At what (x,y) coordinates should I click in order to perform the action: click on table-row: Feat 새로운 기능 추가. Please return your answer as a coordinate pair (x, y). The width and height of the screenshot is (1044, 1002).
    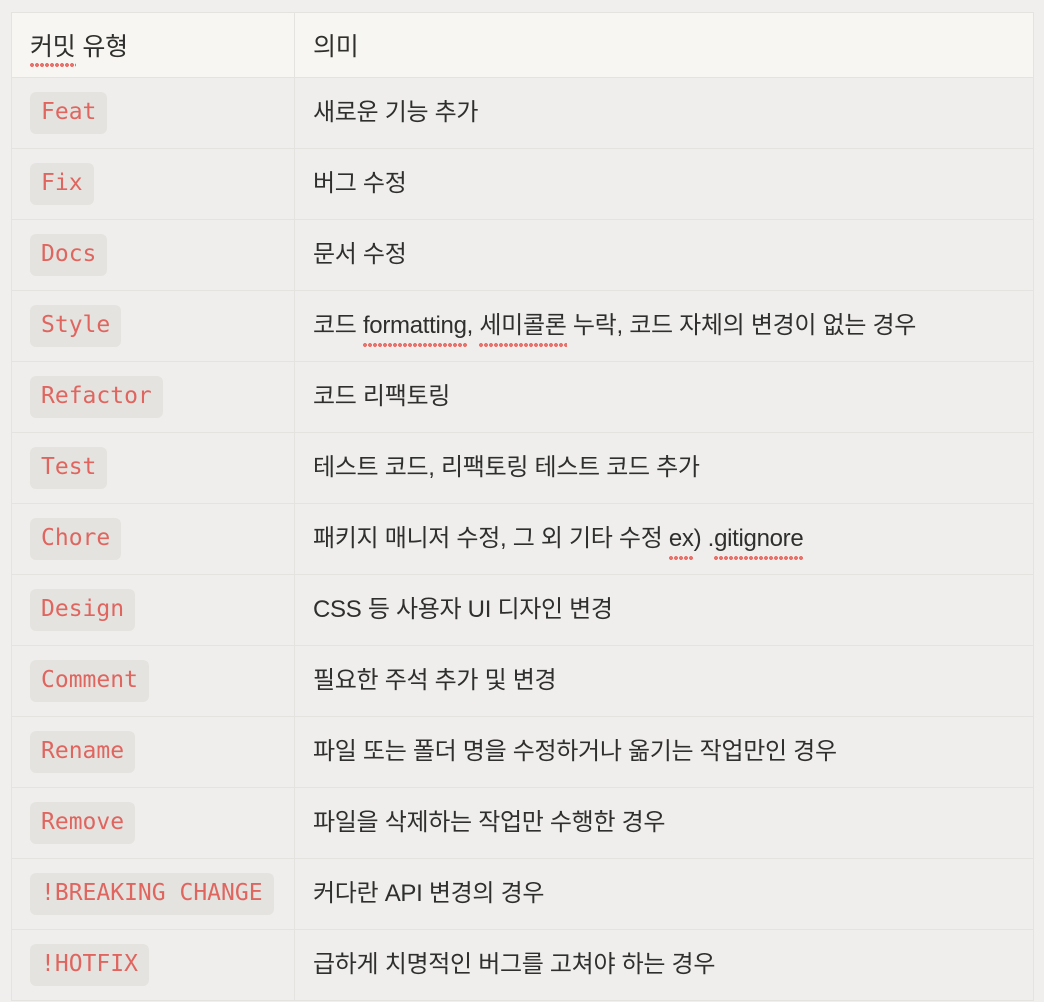
    Looking at the image, I should click on (522, 113).